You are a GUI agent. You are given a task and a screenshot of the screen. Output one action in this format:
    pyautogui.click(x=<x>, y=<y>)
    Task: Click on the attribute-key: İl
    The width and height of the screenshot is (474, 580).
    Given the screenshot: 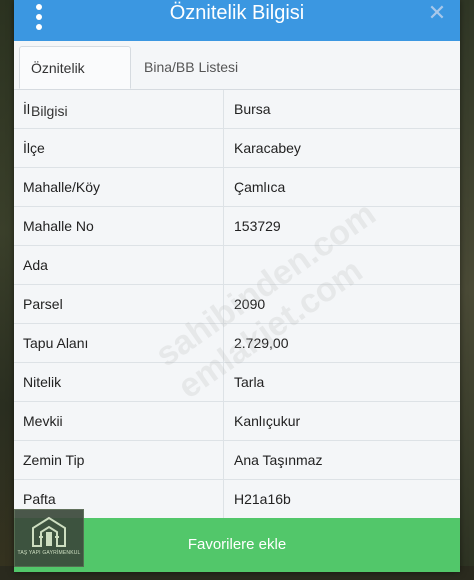 What is the action you would take?
    pyautogui.click(x=119, y=109)
    